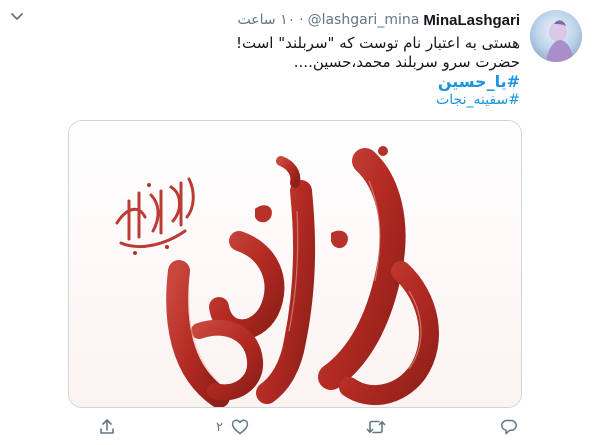  I want to click on like-icon, so click(240, 427).